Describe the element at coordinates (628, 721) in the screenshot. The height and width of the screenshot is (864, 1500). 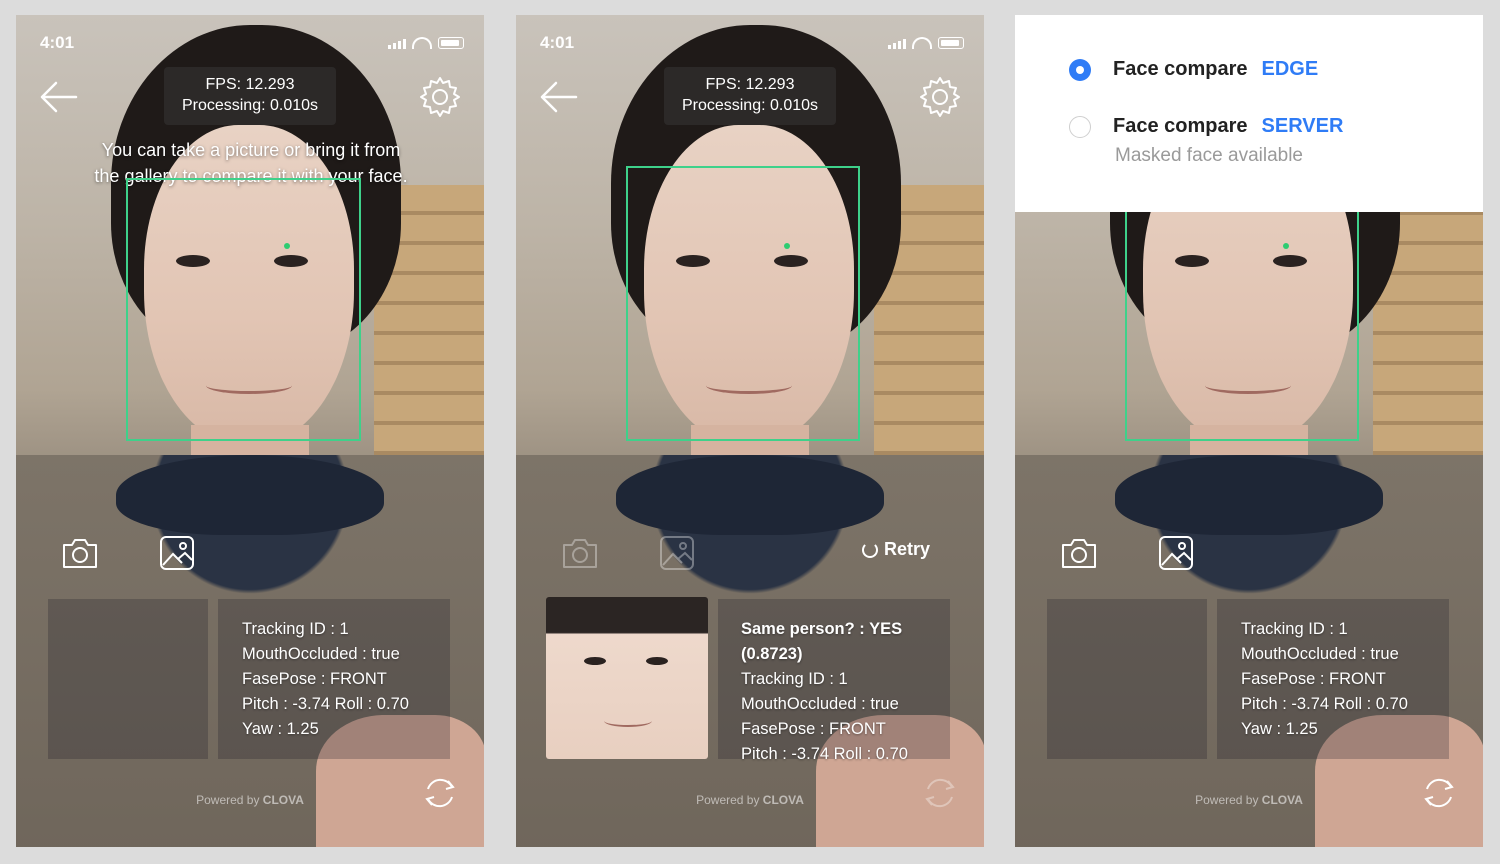
I see `thumb-mouth` at that location.